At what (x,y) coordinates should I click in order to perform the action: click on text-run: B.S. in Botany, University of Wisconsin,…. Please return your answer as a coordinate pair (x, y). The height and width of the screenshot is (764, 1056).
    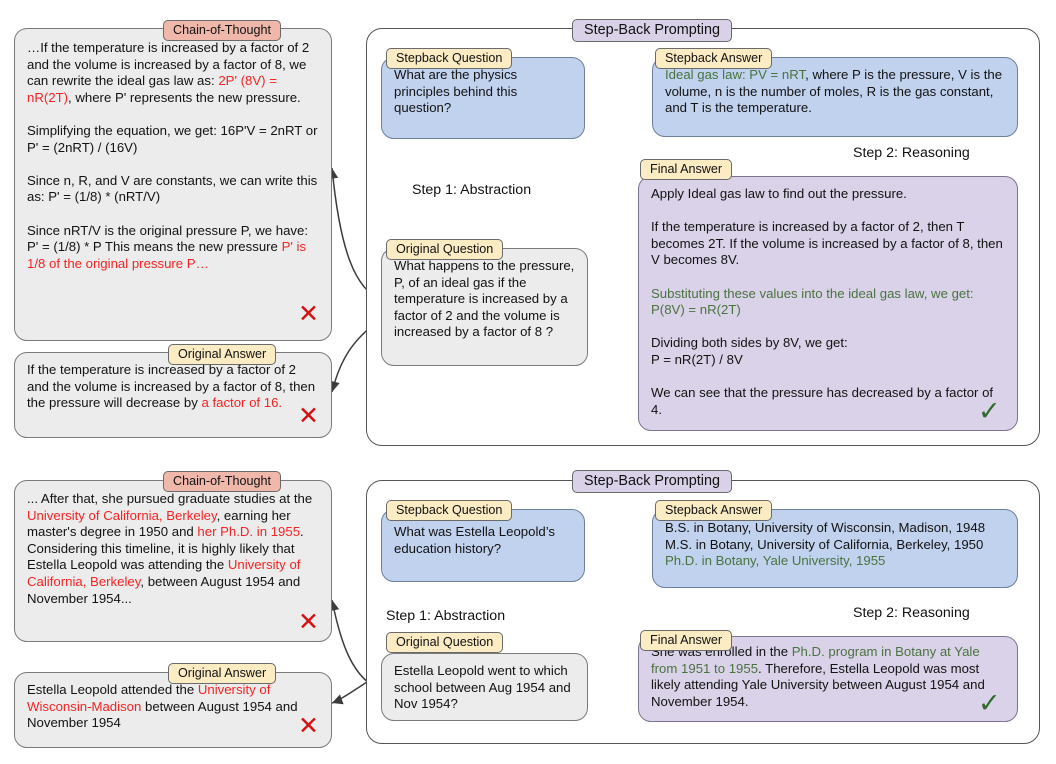
    Looking at the image, I should click on (825, 536).